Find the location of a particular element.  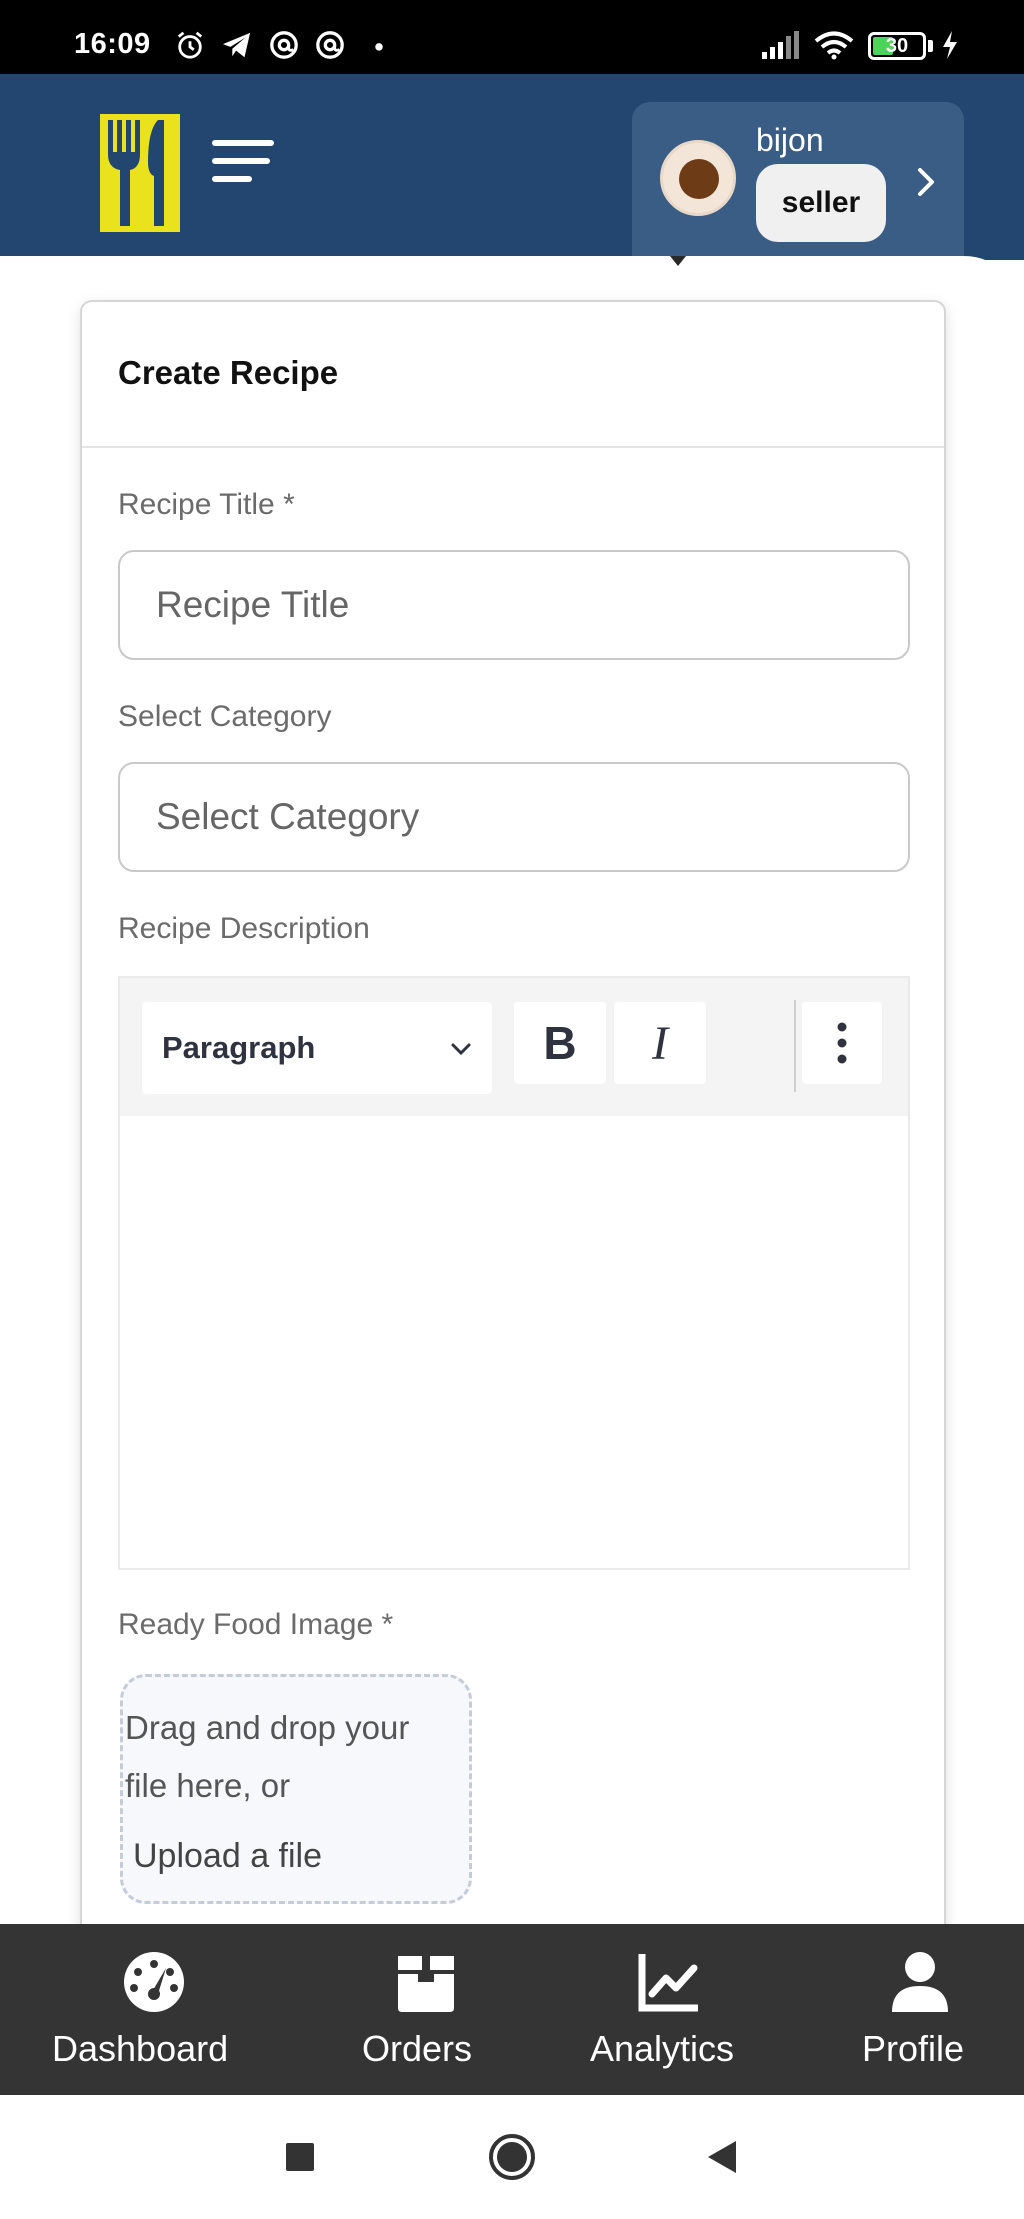

paragraph-format-dropdown: Paragraph is located at coordinates (317, 1048).